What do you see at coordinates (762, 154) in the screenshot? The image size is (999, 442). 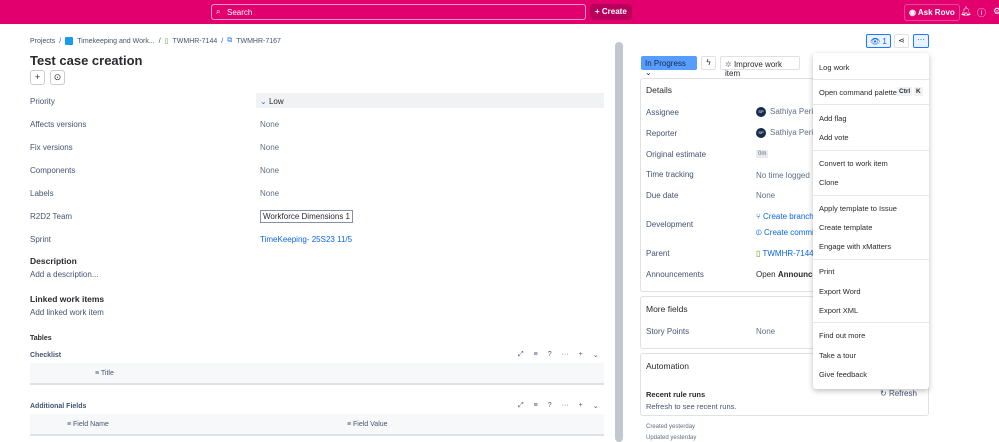 I see `estimate-value: 0m` at bounding box center [762, 154].